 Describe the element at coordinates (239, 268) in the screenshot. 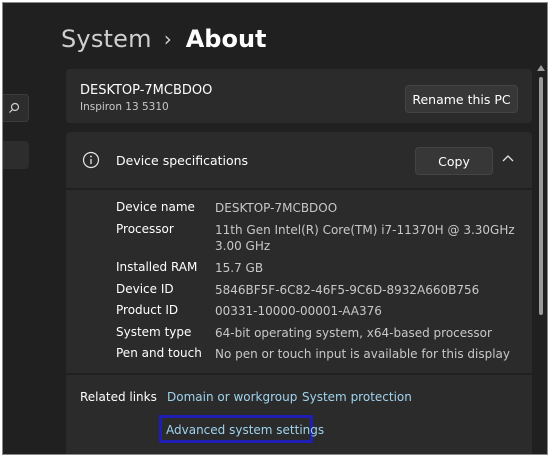

I see `spec-value-ram: 15.7 GB` at that location.